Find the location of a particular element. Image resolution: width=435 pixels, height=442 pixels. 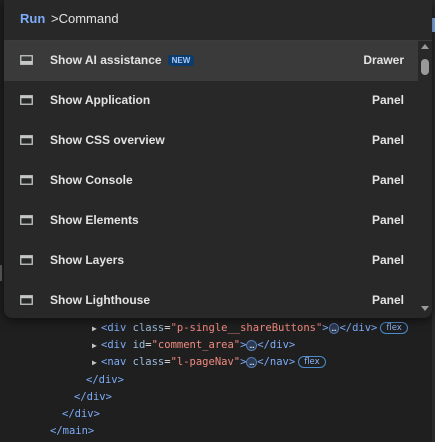

dom-node-page-nav: ▶ <nav class="l-pageNav">… </nav> flex is located at coordinates (209, 362).